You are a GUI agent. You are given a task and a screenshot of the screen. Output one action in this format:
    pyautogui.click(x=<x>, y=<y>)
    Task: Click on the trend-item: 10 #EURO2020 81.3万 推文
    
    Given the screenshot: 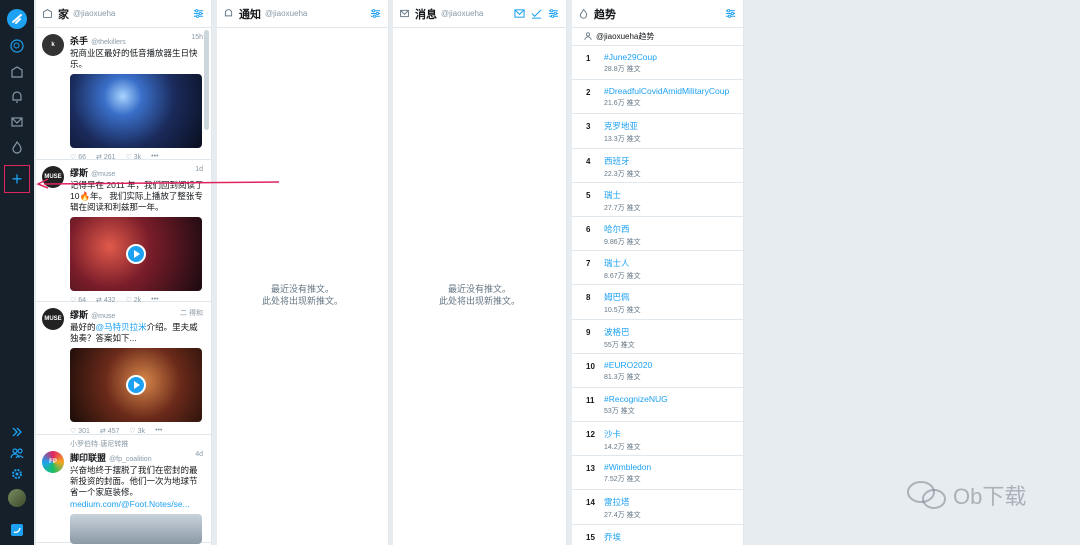 What is the action you would take?
    pyautogui.click(x=657, y=371)
    